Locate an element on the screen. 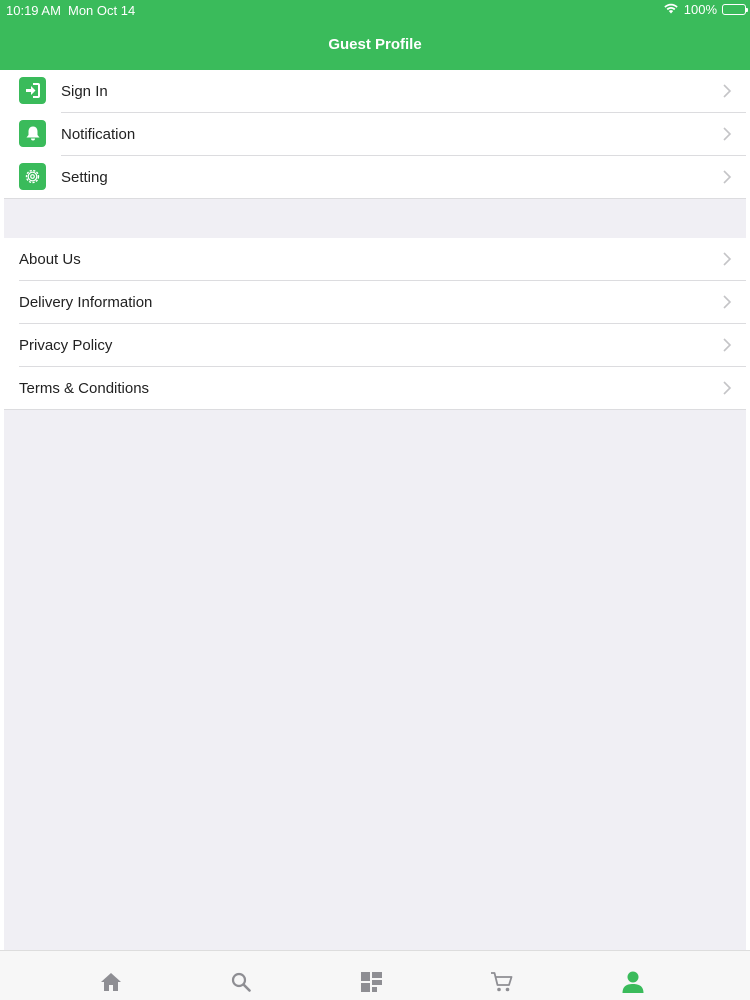 The height and width of the screenshot is (1000, 750). bell-icon is located at coordinates (32, 133).